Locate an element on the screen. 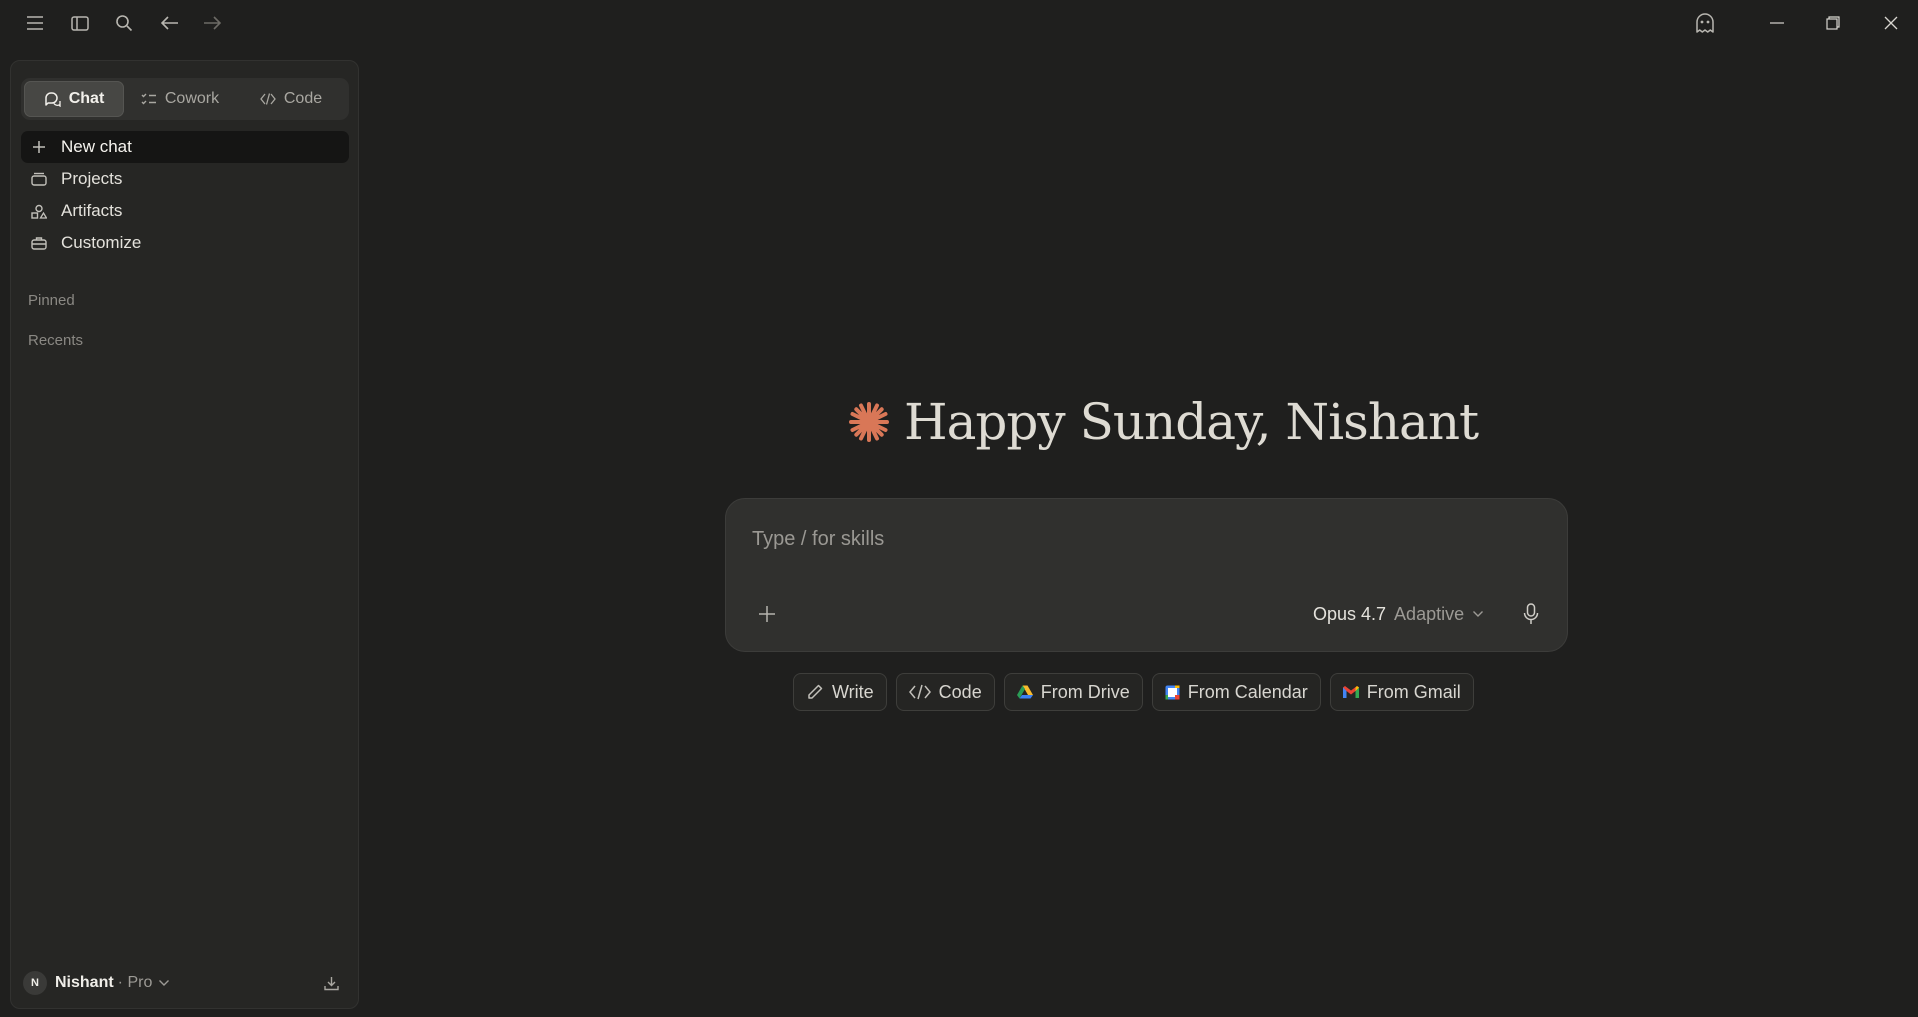  from-calendar-chip: From Calendar is located at coordinates (1236, 692).